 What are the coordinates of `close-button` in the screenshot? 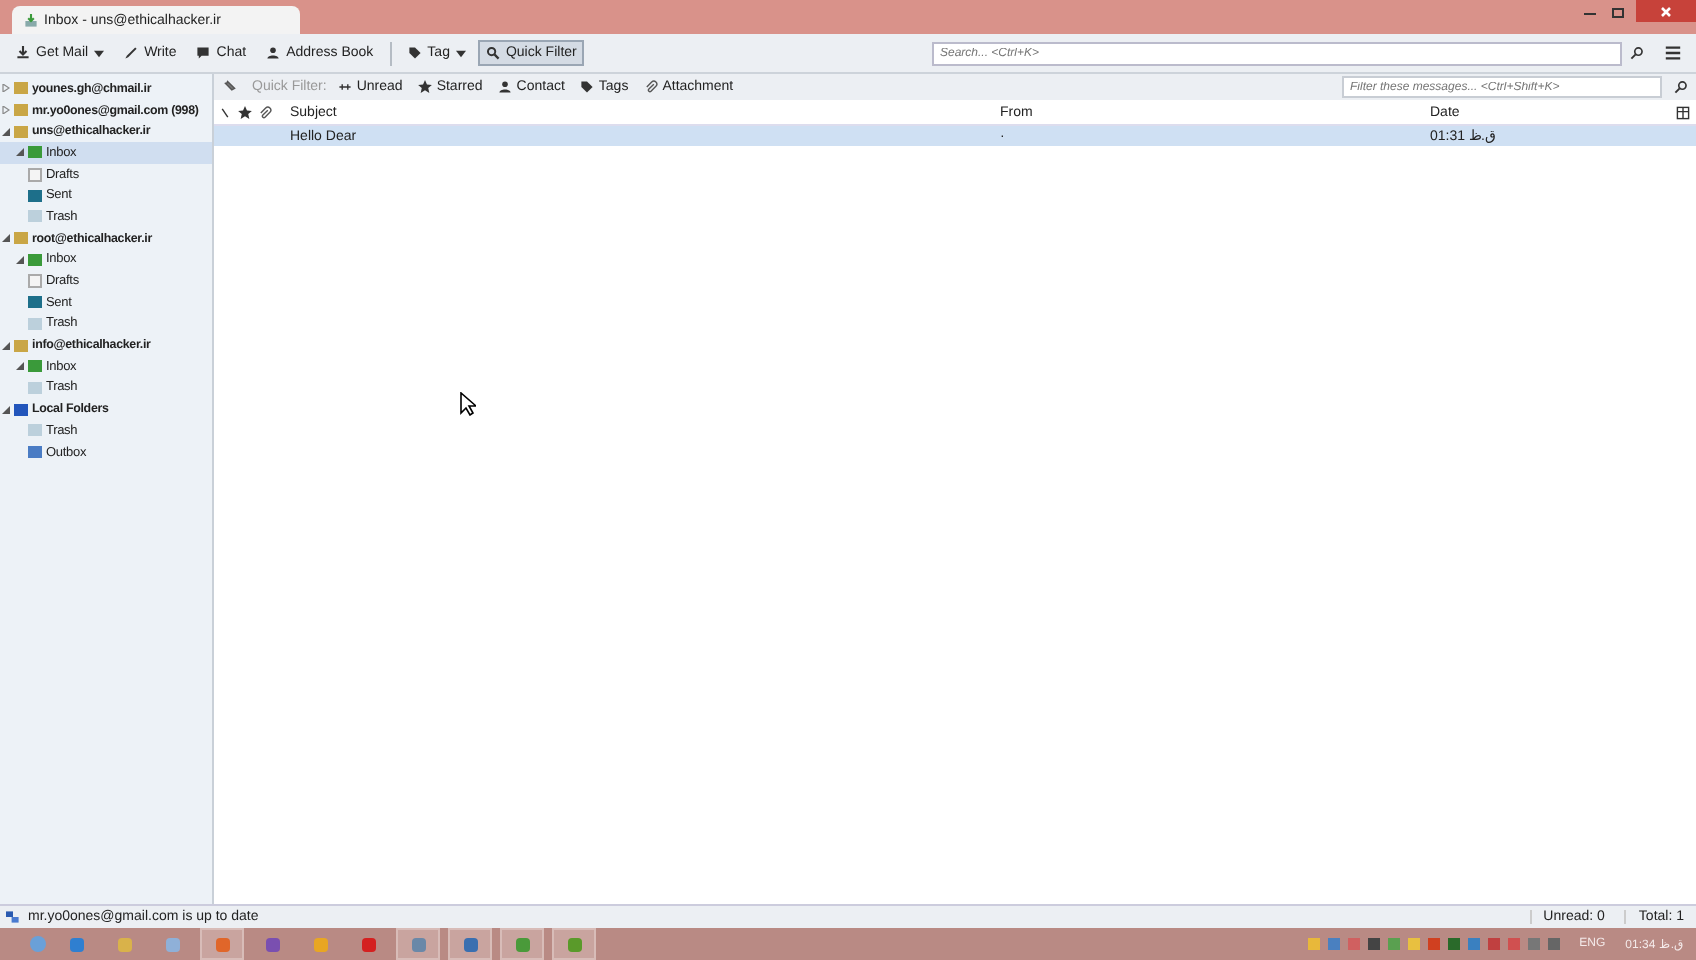 It's located at (1666, 11).